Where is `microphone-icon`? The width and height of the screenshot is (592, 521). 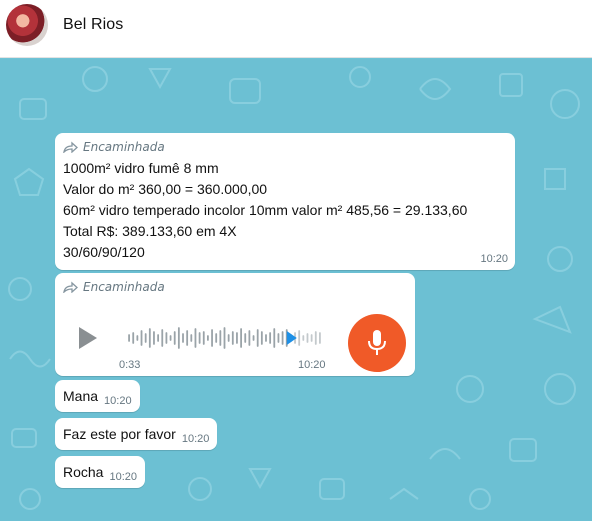 microphone-icon is located at coordinates (377, 342).